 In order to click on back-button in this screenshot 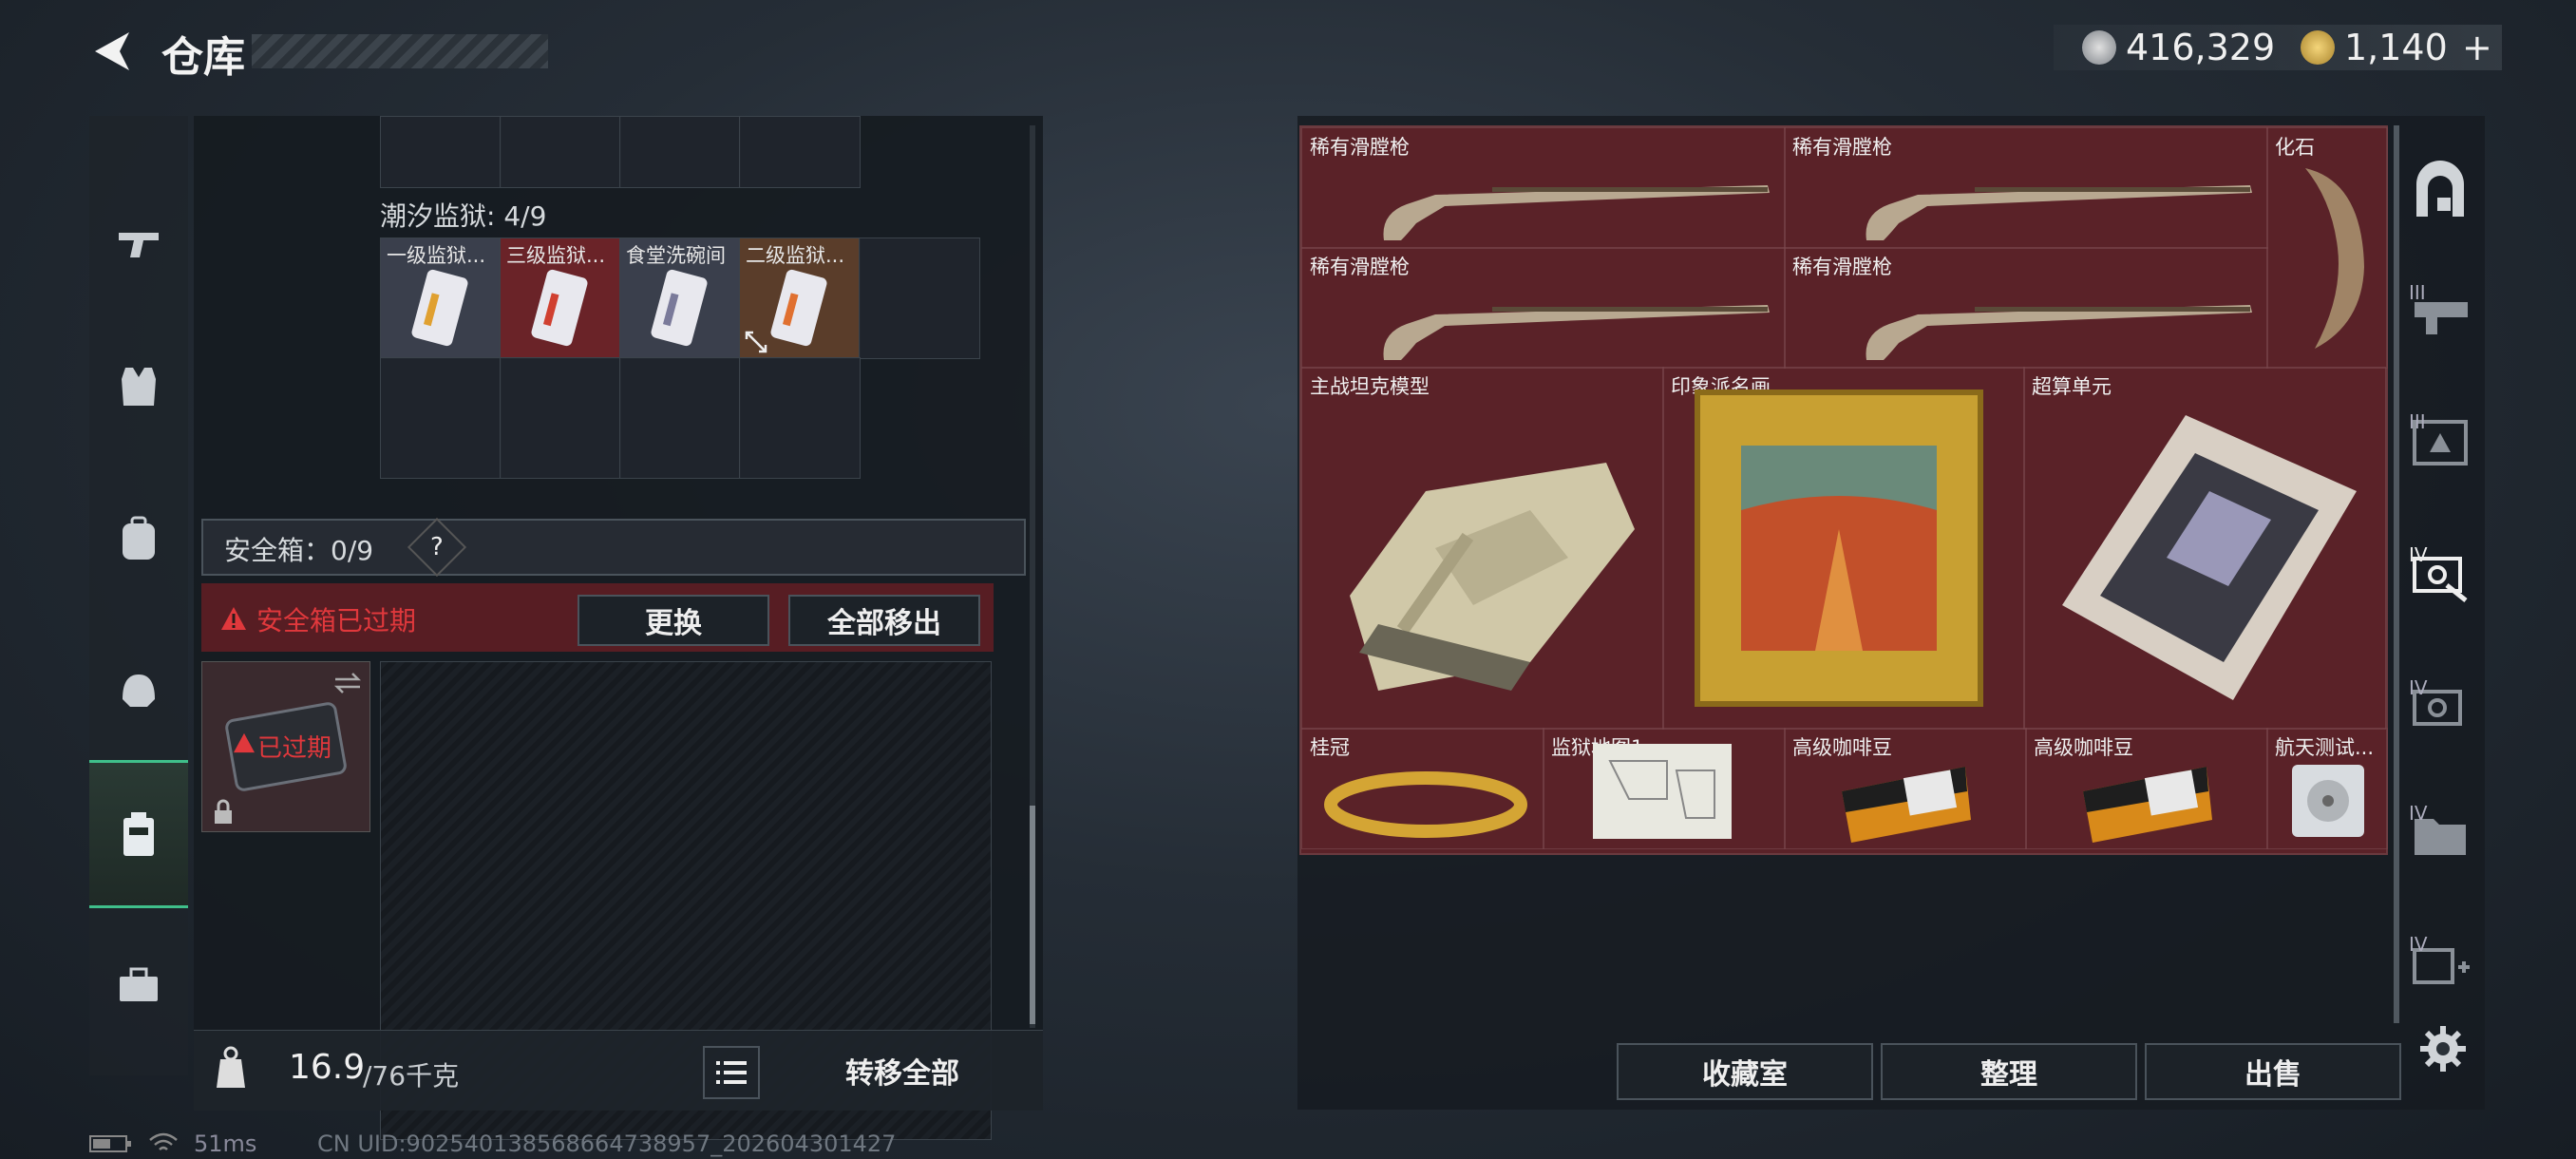, I will do `click(112, 51)`.